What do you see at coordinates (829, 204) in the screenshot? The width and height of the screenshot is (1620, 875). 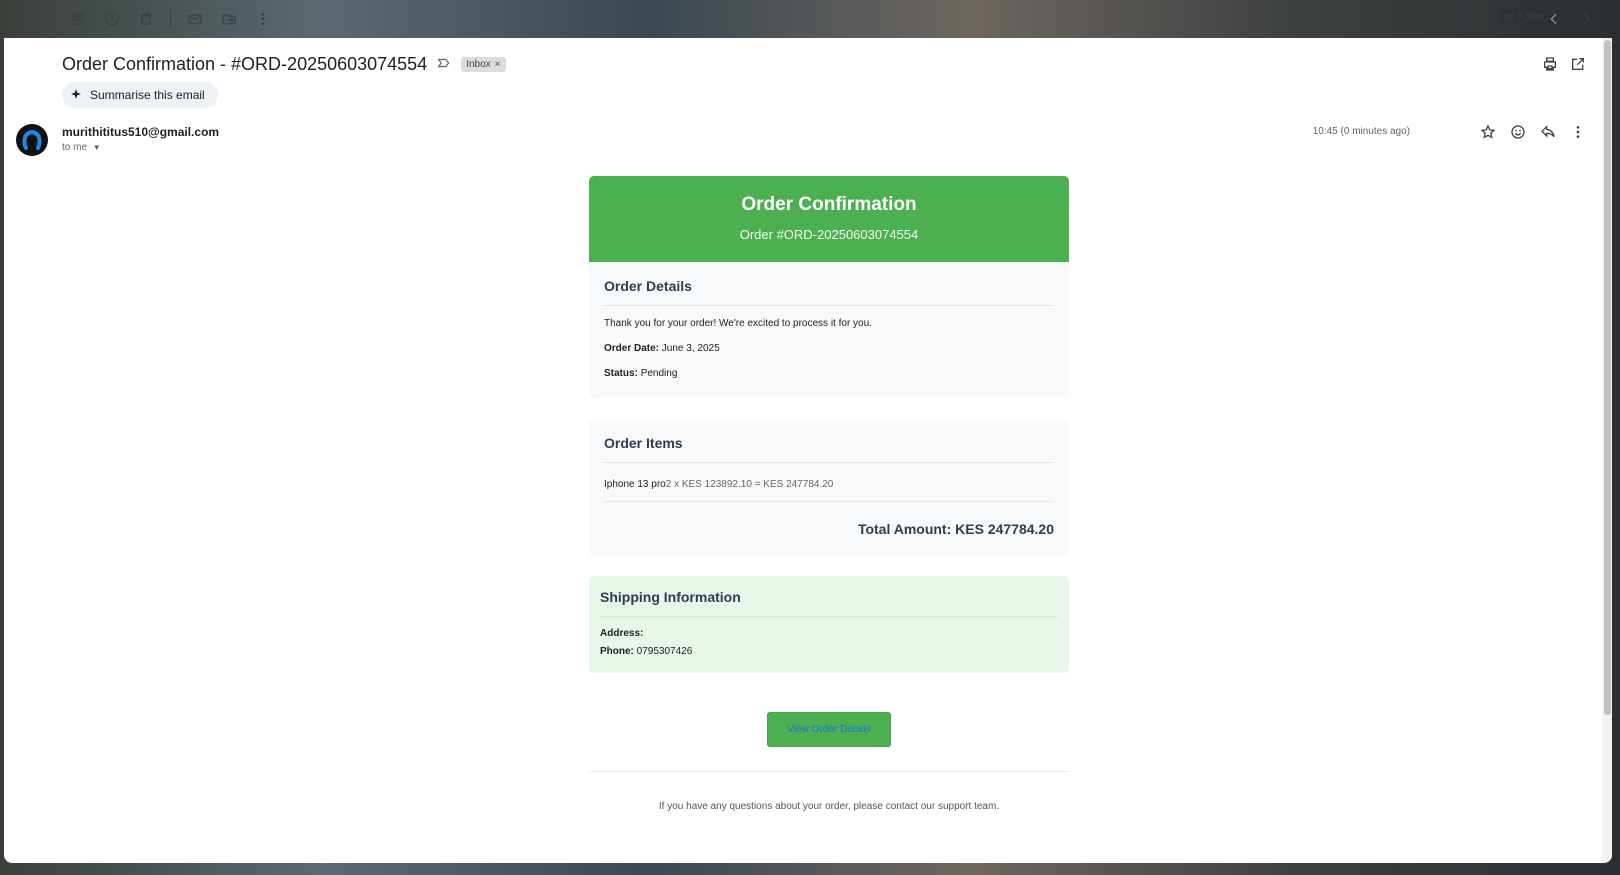 I see `hero-title: Order Confirmation` at bounding box center [829, 204].